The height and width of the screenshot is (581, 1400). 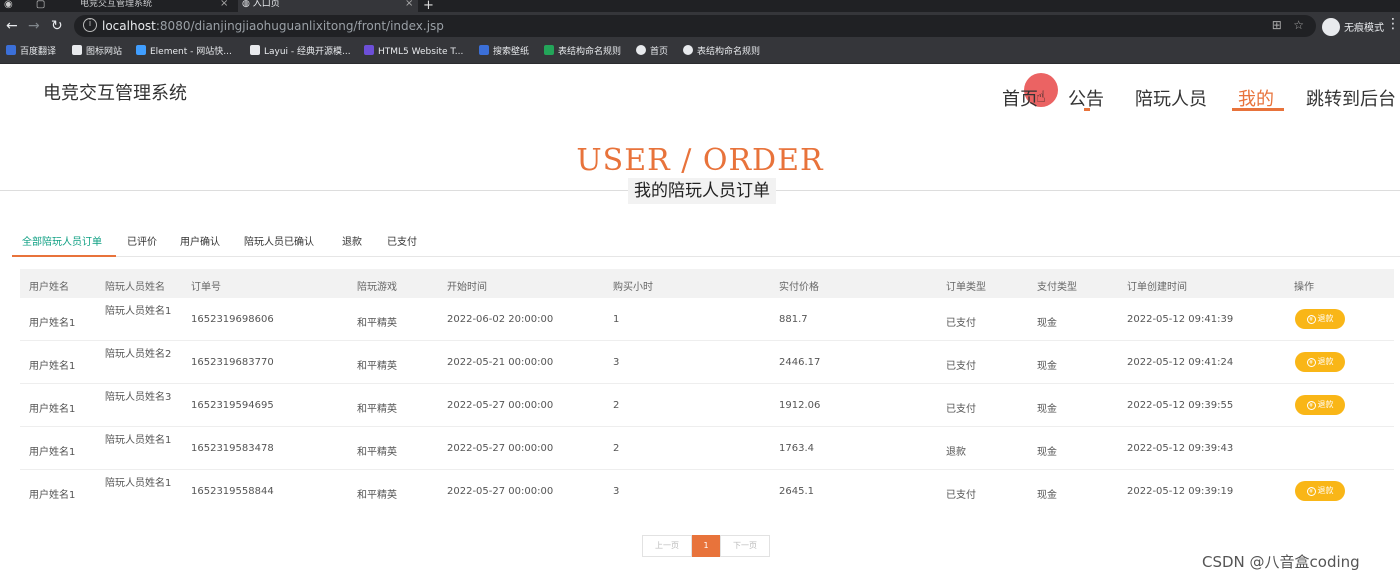 I want to click on cell-price: 2446.17, so click(x=800, y=362).